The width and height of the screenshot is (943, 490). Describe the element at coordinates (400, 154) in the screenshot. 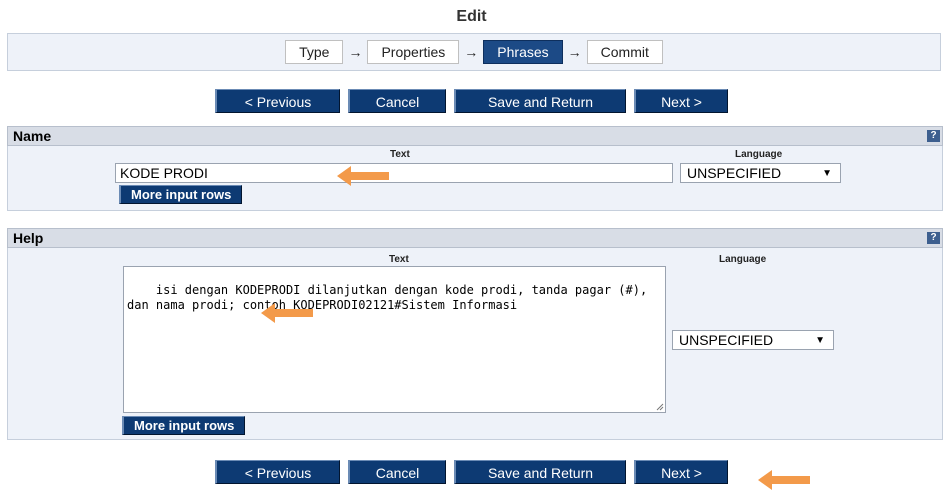

I see `name-text-column-header: Text` at that location.